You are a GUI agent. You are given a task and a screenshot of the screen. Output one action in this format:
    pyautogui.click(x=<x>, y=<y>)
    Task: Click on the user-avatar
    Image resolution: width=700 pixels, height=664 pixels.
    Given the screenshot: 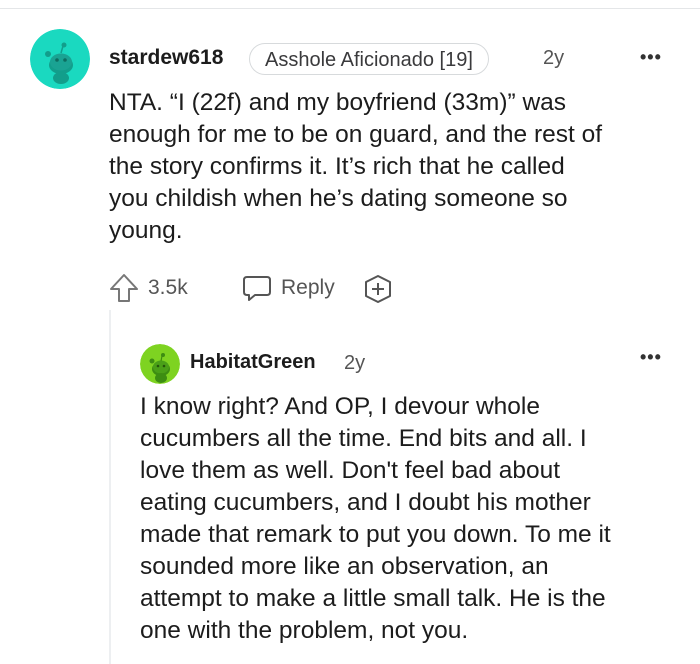 What is the action you would take?
    pyautogui.click(x=60, y=59)
    